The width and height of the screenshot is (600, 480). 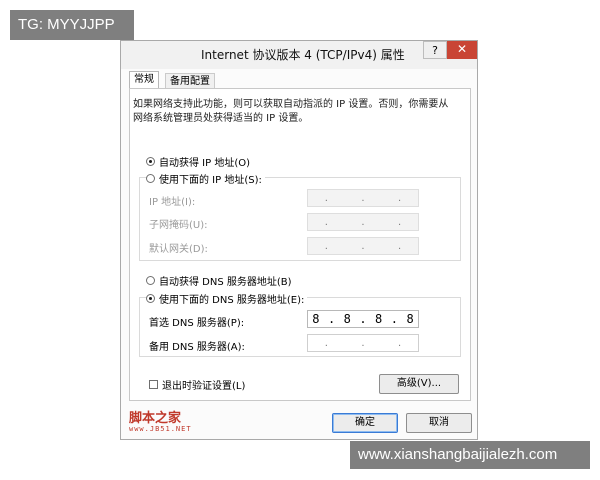 What do you see at coordinates (155, 417) in the screenshot?
I see `watermark-logo: 脚本之家` at bounding box center [155, 417].